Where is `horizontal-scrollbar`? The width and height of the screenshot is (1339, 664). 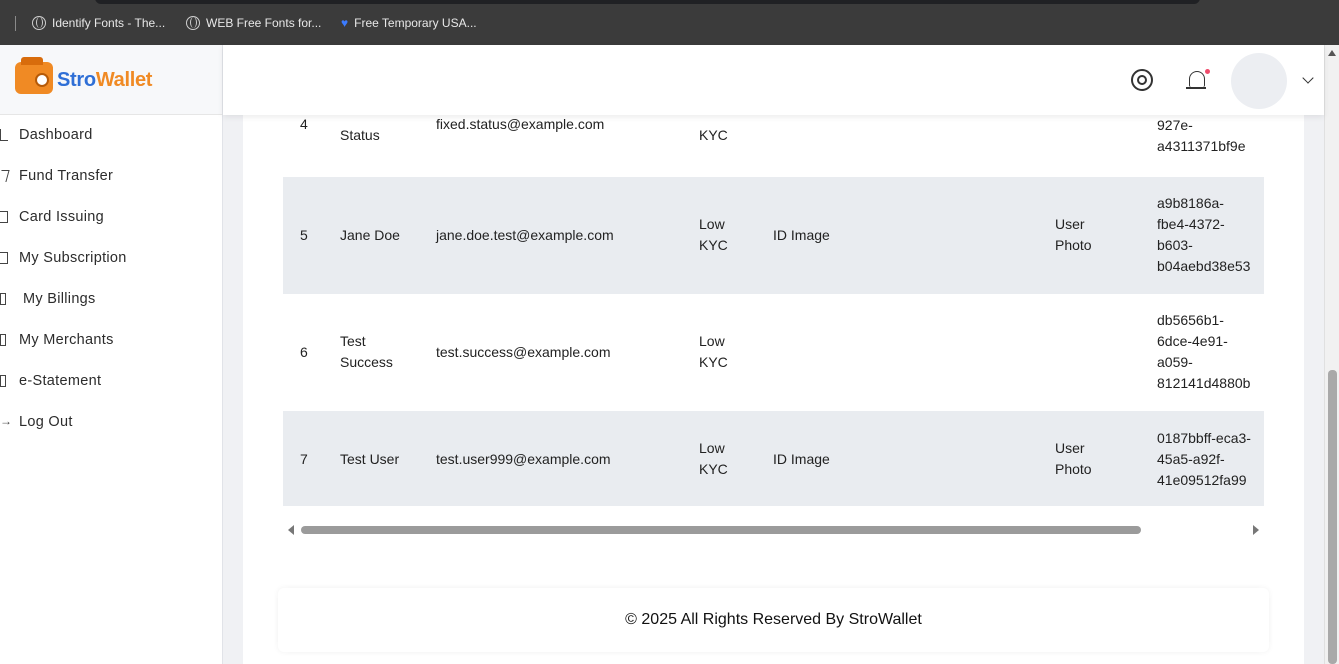
horizontal-scrollbar is located at coordinates (773, 530).